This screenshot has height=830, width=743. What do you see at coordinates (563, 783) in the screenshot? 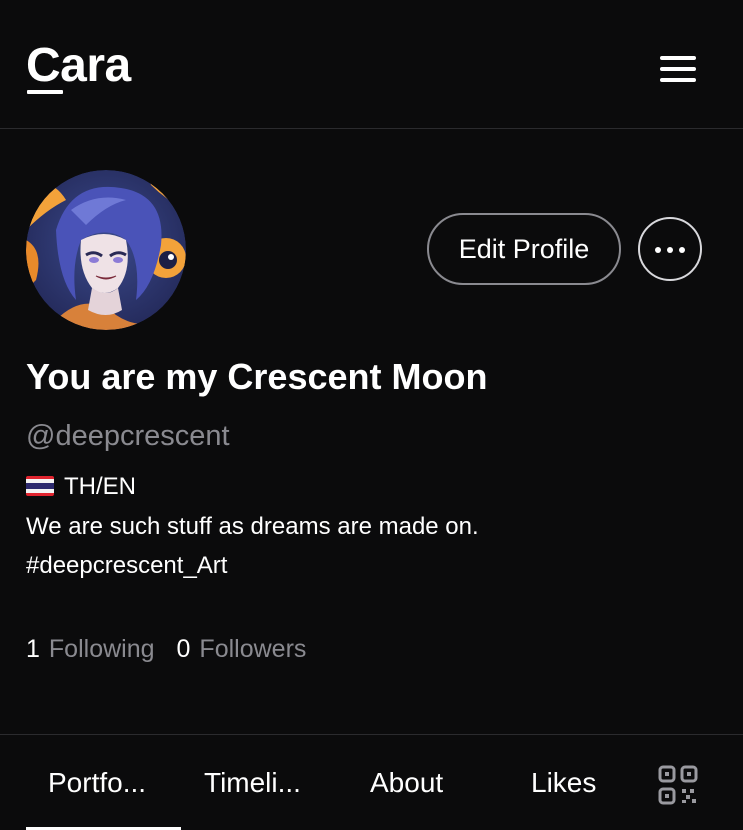
I see `tab-likes: Likes` at bounding box center [563, 783].